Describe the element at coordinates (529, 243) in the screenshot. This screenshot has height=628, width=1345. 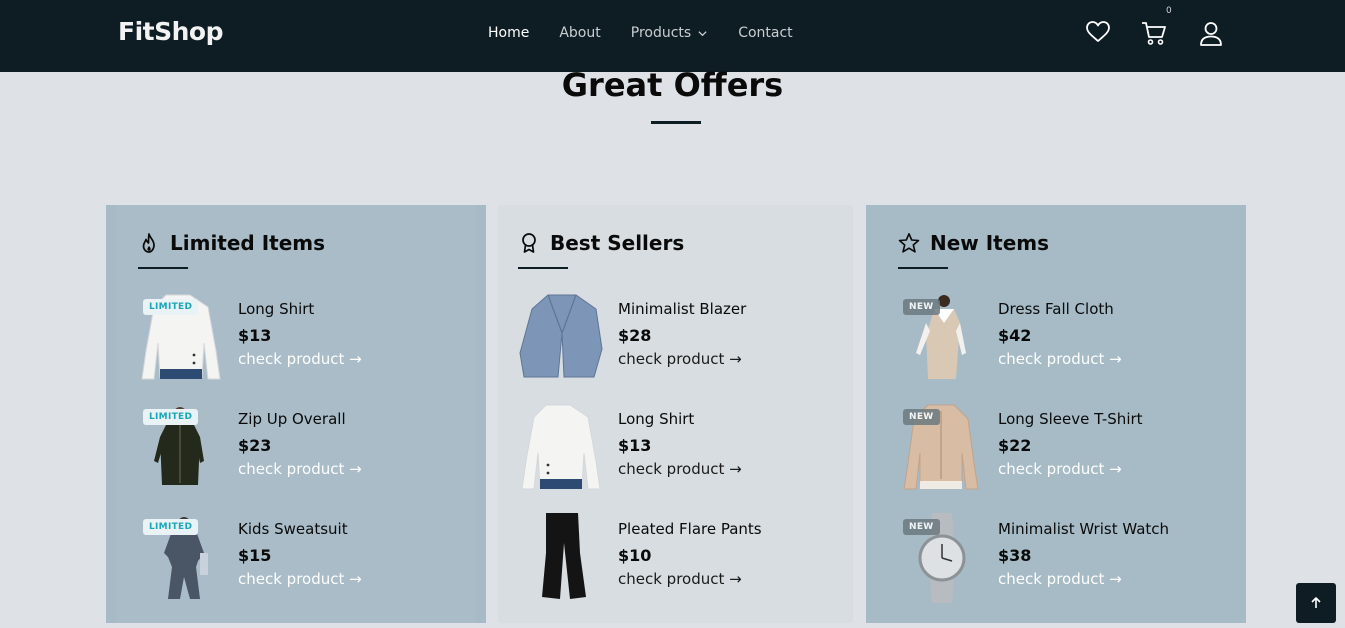
I see `award-icon` at that location.